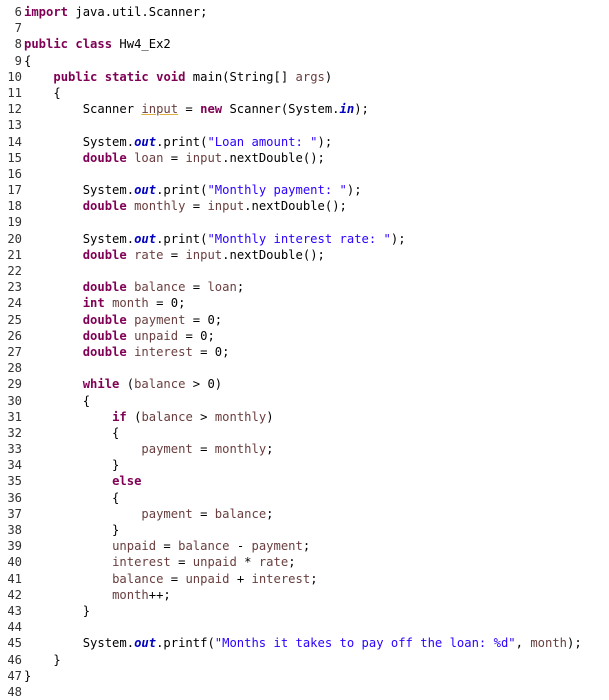  What do you see at coordinates (304, 271) in the screenshot?
I see `code-line: 22` at bounding box center [304, 271].